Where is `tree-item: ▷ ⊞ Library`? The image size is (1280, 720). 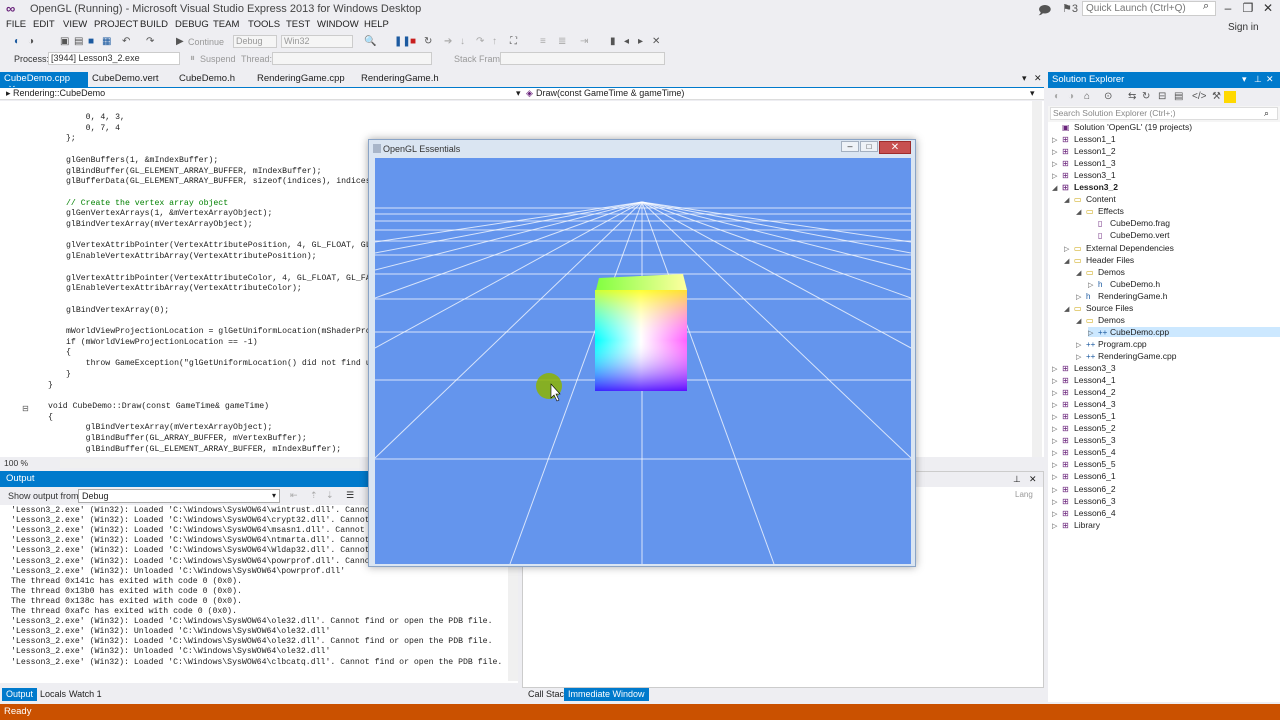
tree-item: ▷ ⊞ Library is located at coordinates (1166, 525).